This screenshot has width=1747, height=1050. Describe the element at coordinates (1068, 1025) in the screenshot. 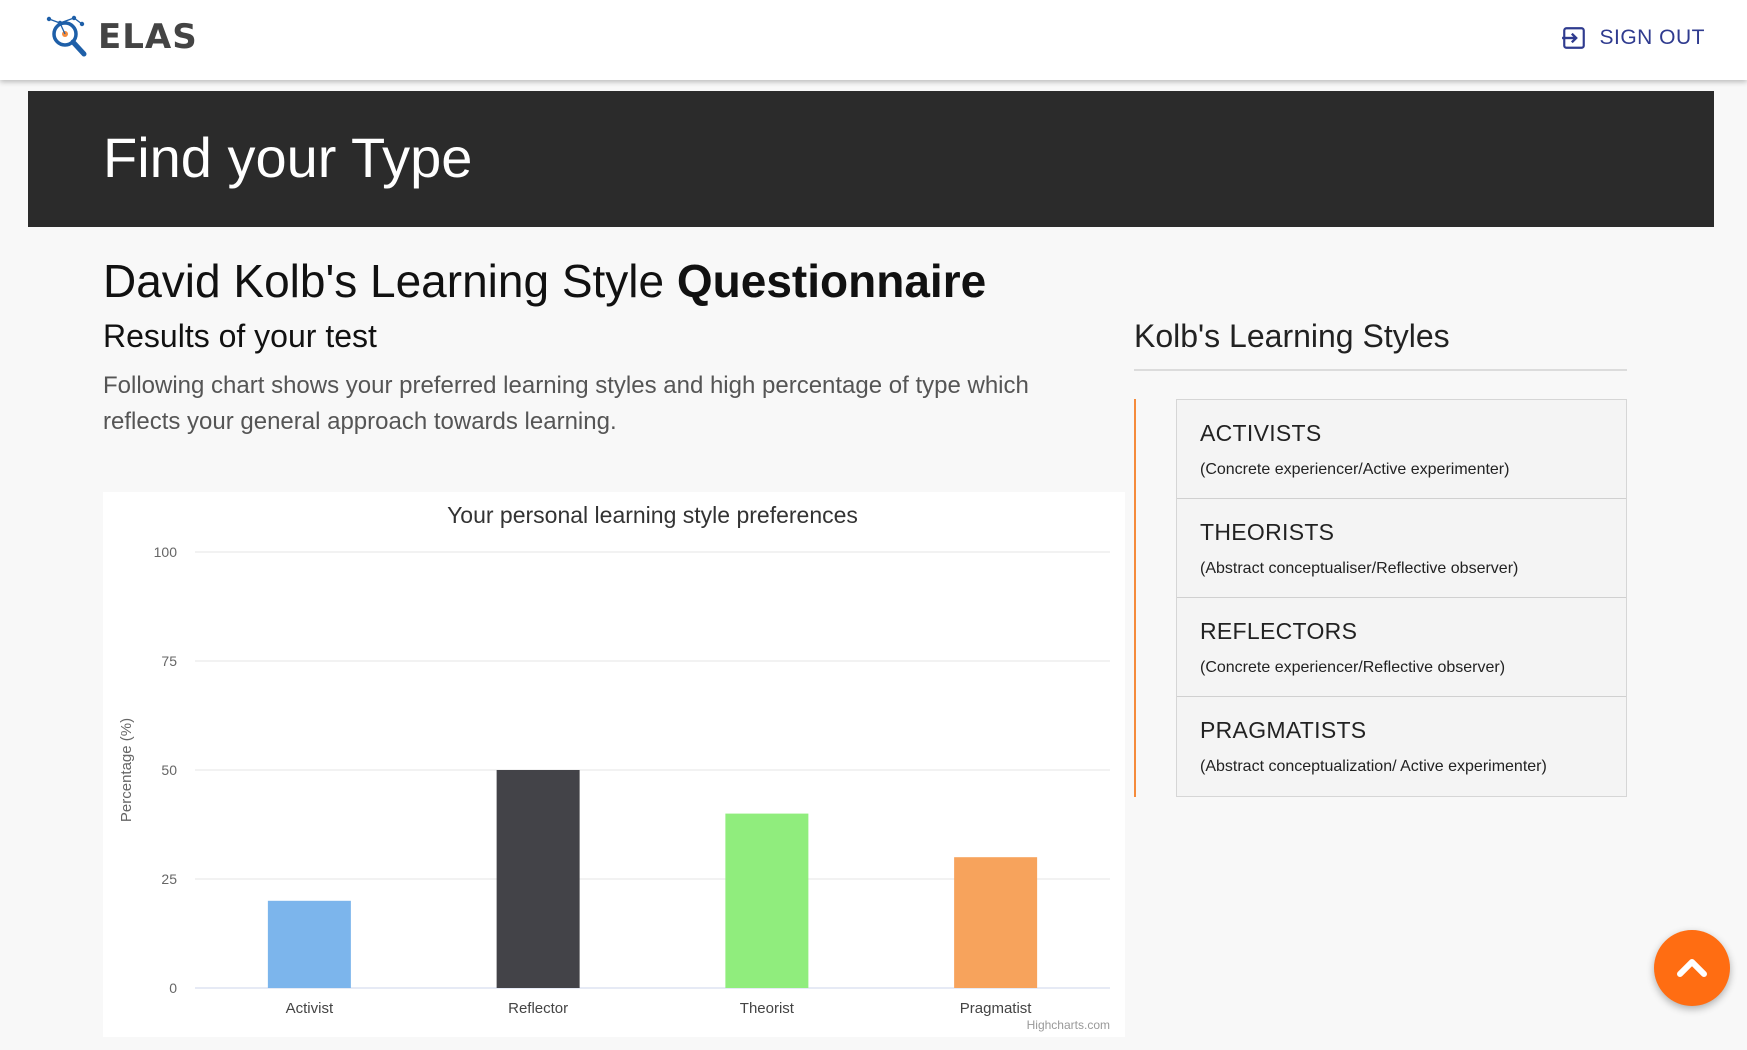

I see `chart-credit: Highcharts.com` at that location.